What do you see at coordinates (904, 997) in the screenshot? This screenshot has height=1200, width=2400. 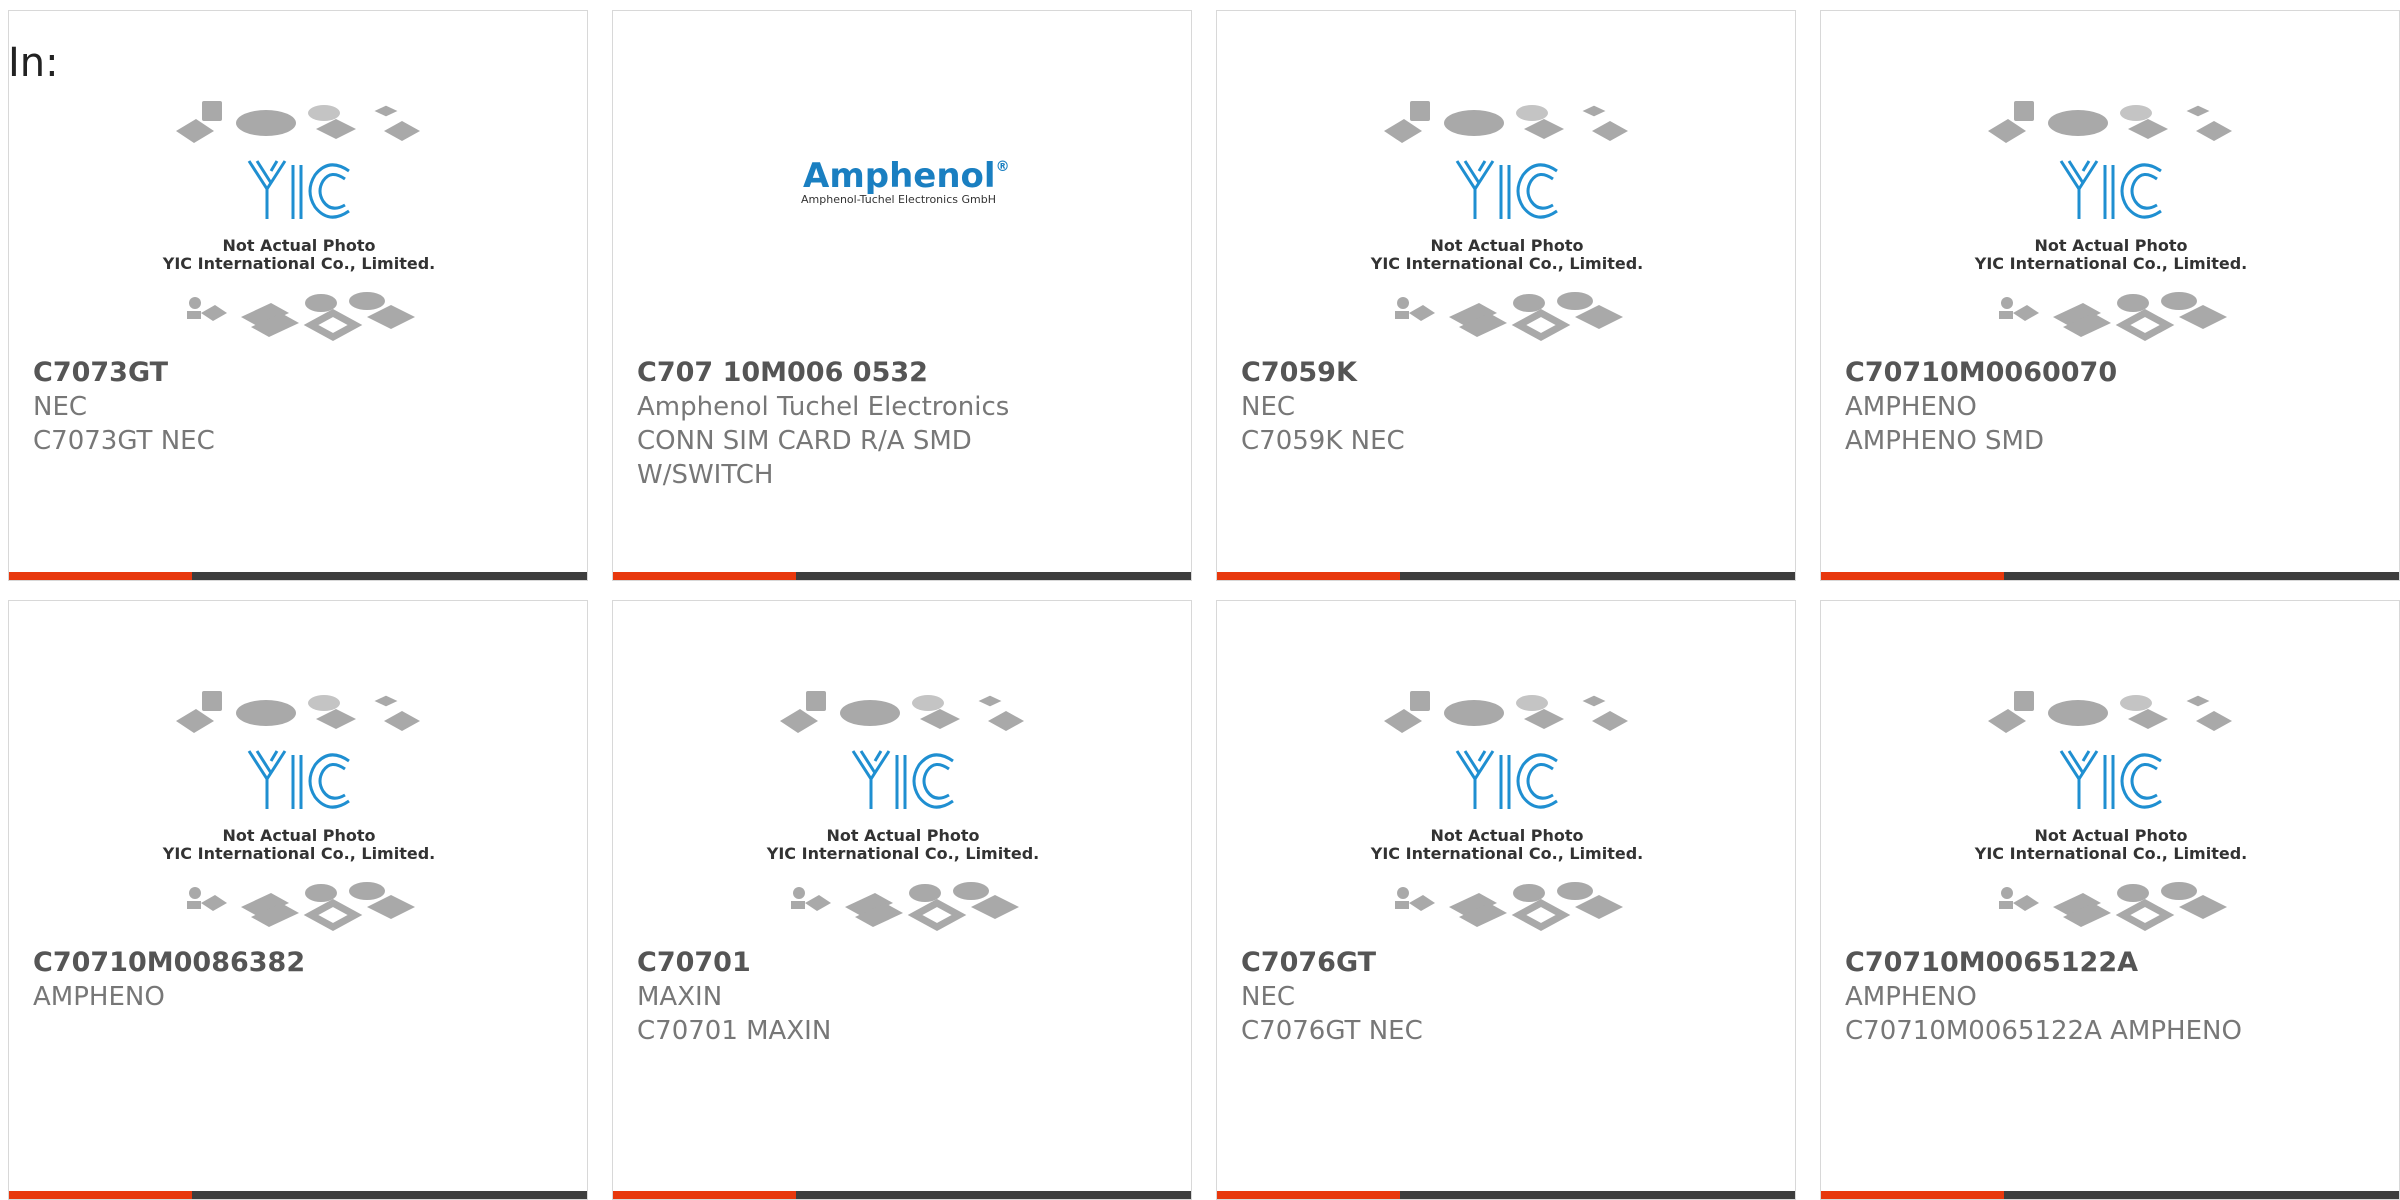 I see `product-info: C70701 MAXIN C70701 MAXIN` at bounding box center [904, 997].